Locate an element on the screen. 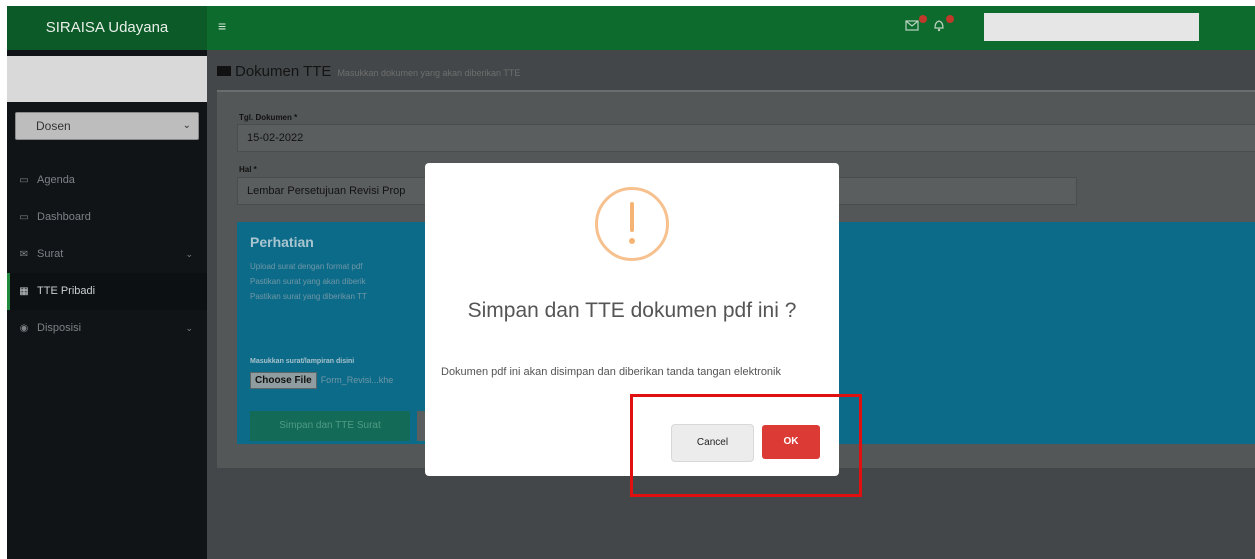 The width and height of the screenshot is (1255, 559). notice-line: Upload surat dengan format pdf is located at coordinates (306, 266).